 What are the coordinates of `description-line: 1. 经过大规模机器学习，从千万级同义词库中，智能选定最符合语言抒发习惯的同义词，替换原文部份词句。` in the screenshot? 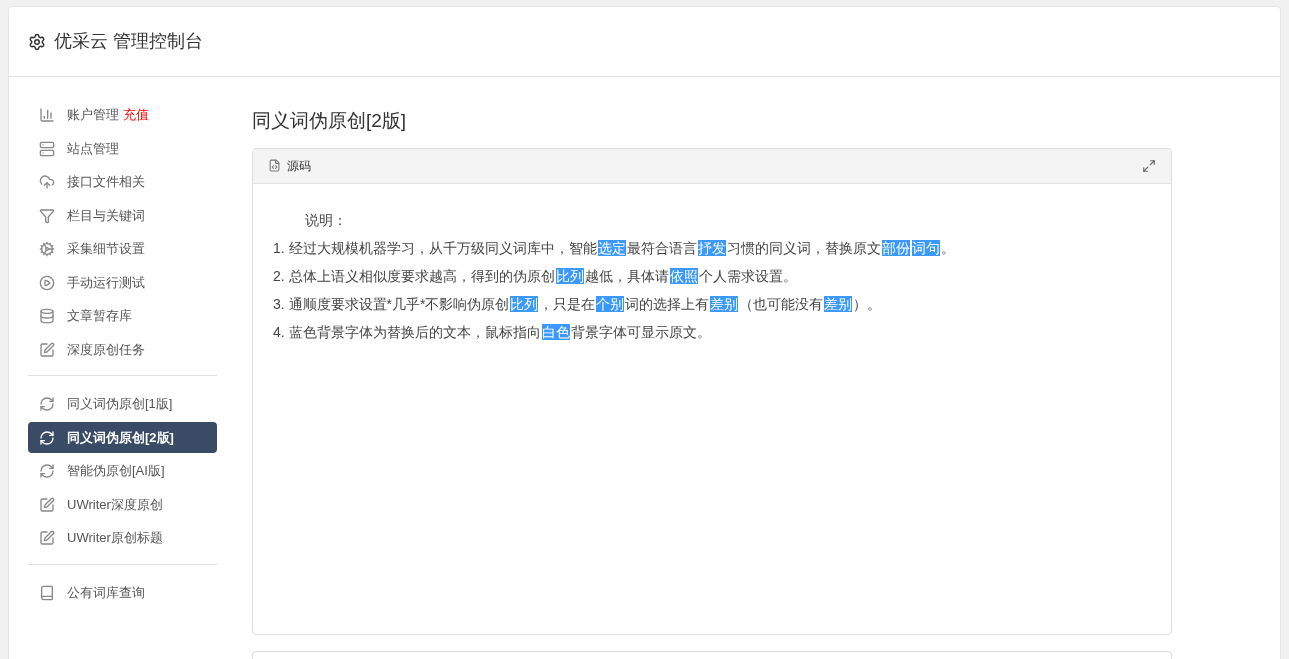 It's located at (614, 248).